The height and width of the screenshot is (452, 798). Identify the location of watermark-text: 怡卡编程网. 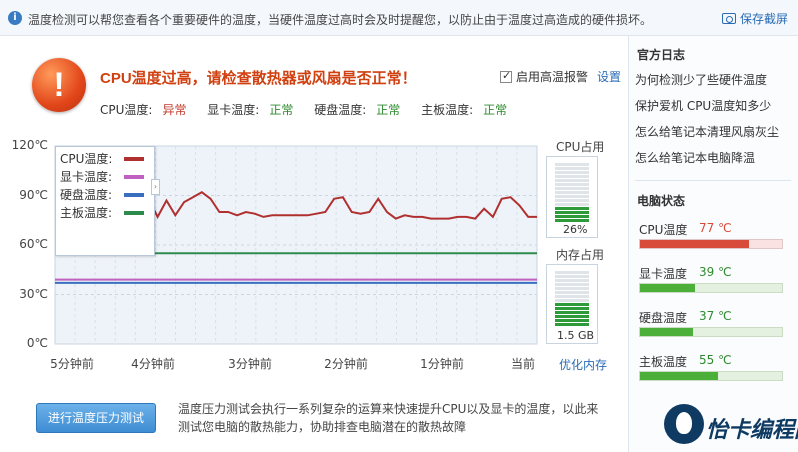
(752, 430).